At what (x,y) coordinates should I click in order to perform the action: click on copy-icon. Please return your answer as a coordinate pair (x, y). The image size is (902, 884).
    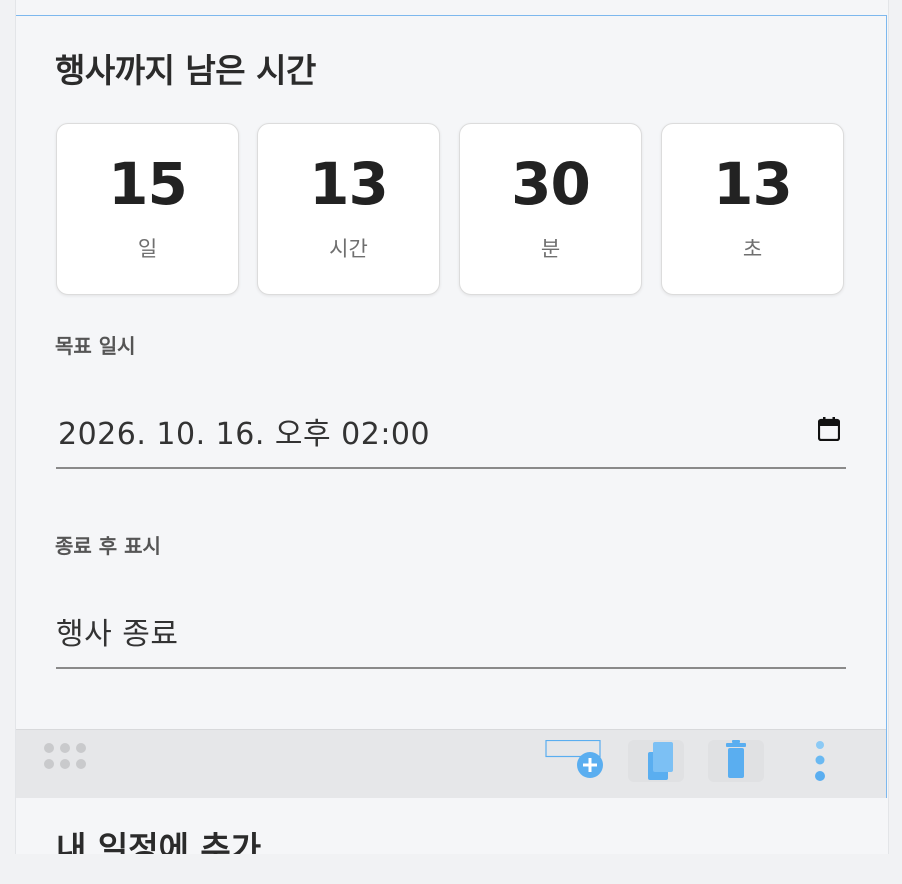
    Looking at the image, I should click on (660, 761).